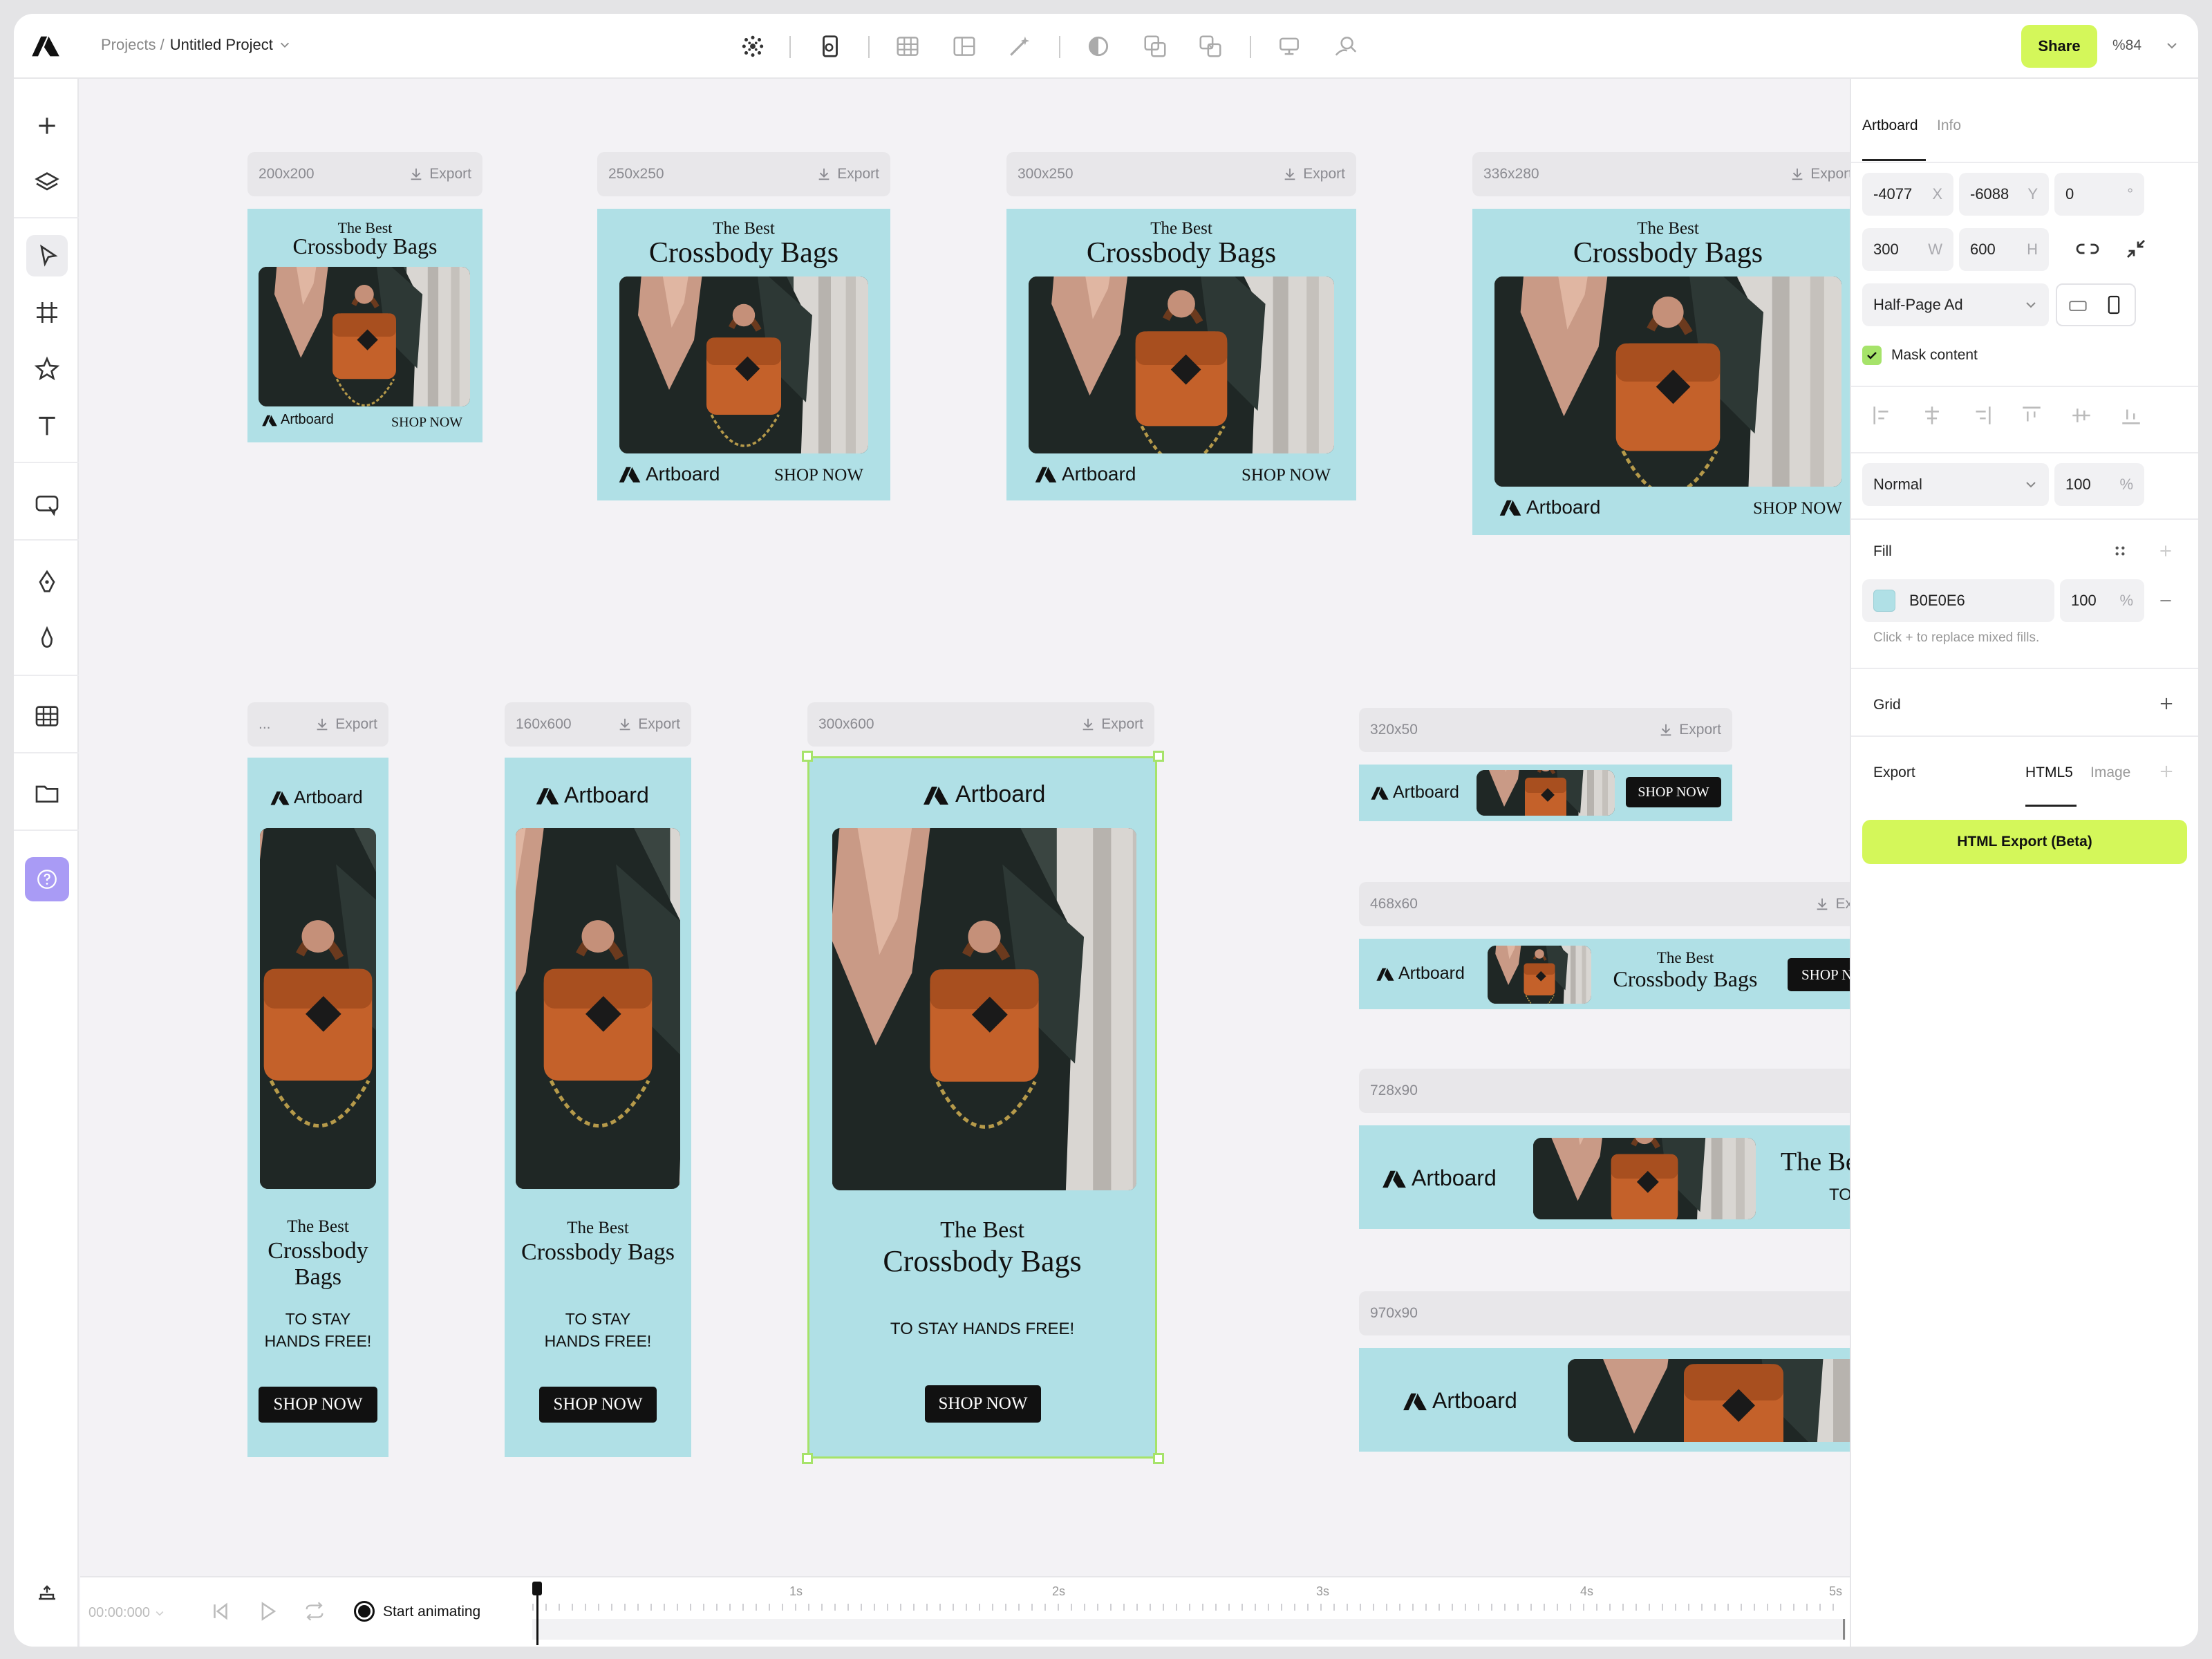 This screenshot has width=2212, height=1659. Describe the element at coordinates (981, 725) in the screenshot. I see `artboard-header: 300x600 Export` at that location.